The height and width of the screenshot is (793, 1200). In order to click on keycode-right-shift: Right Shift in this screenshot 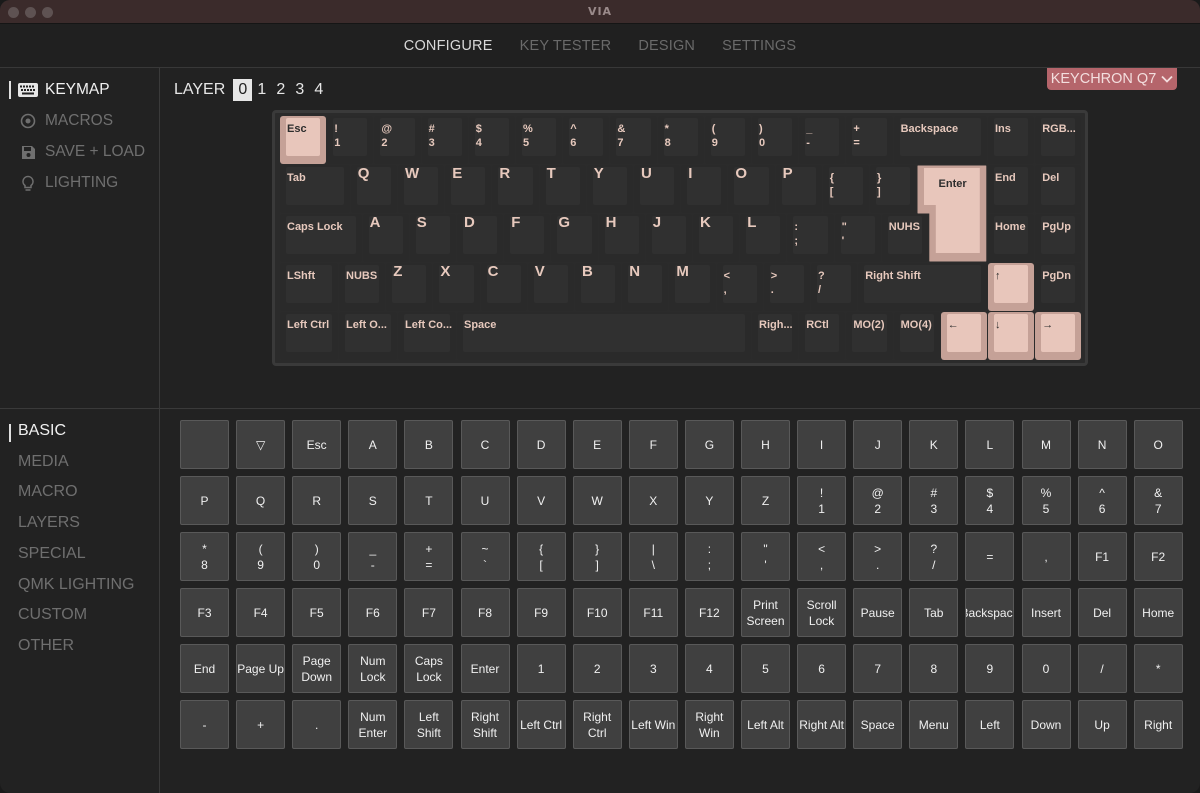, I will do `click(485, 724)`.